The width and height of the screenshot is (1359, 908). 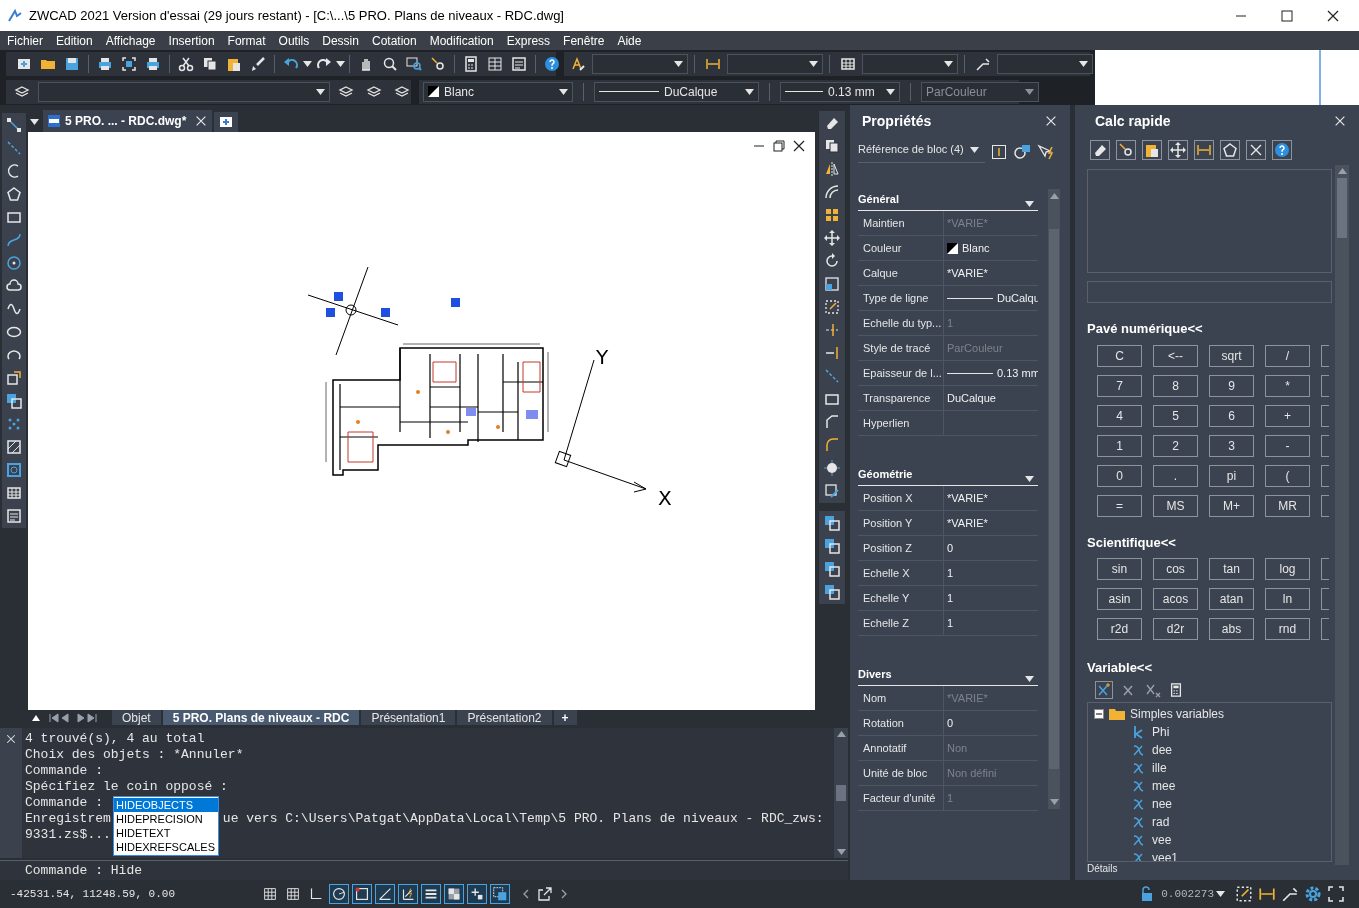 I want to click on calculator-key: sin, so click(x=1119, y=569).